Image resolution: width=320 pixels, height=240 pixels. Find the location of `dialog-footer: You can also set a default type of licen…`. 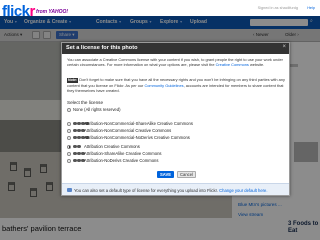

dialog-footer: You can also set a default type of licen… is located at coordinates (175, 189).